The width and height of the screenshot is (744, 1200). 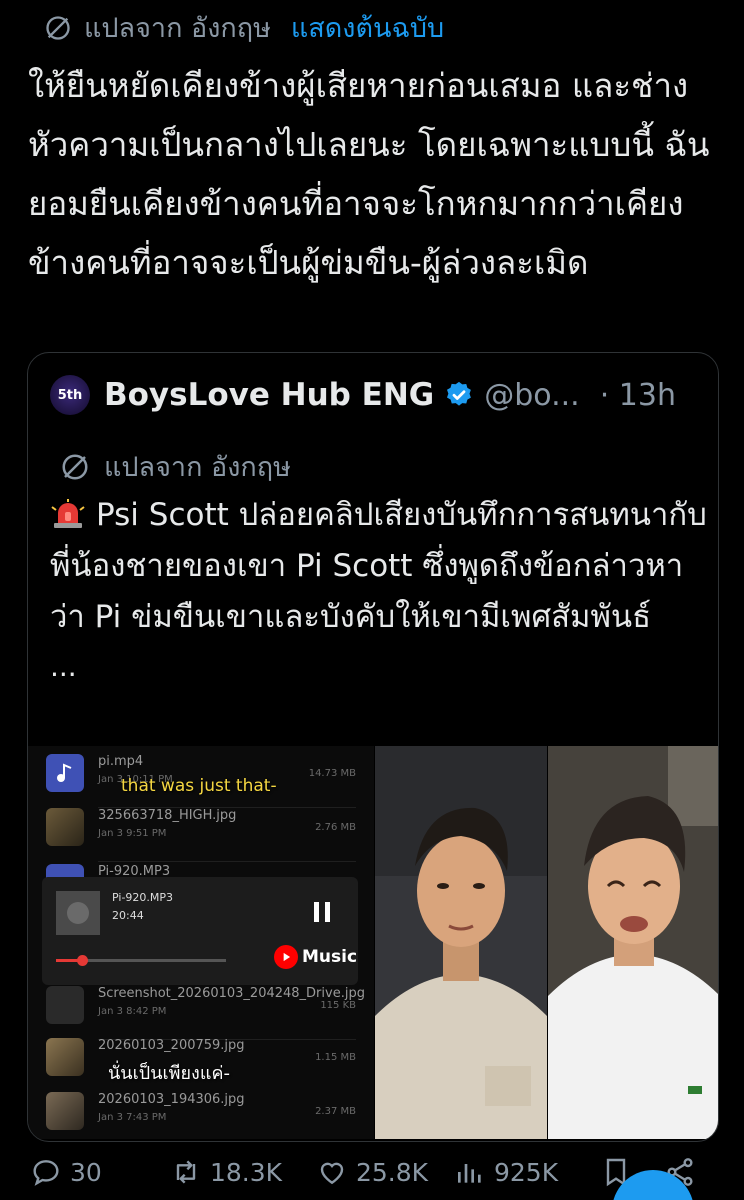 What do you see at coordinates (526, 1172) in the screenshot?
I see `views-count: 925K` at bounding box center [526, 1172].